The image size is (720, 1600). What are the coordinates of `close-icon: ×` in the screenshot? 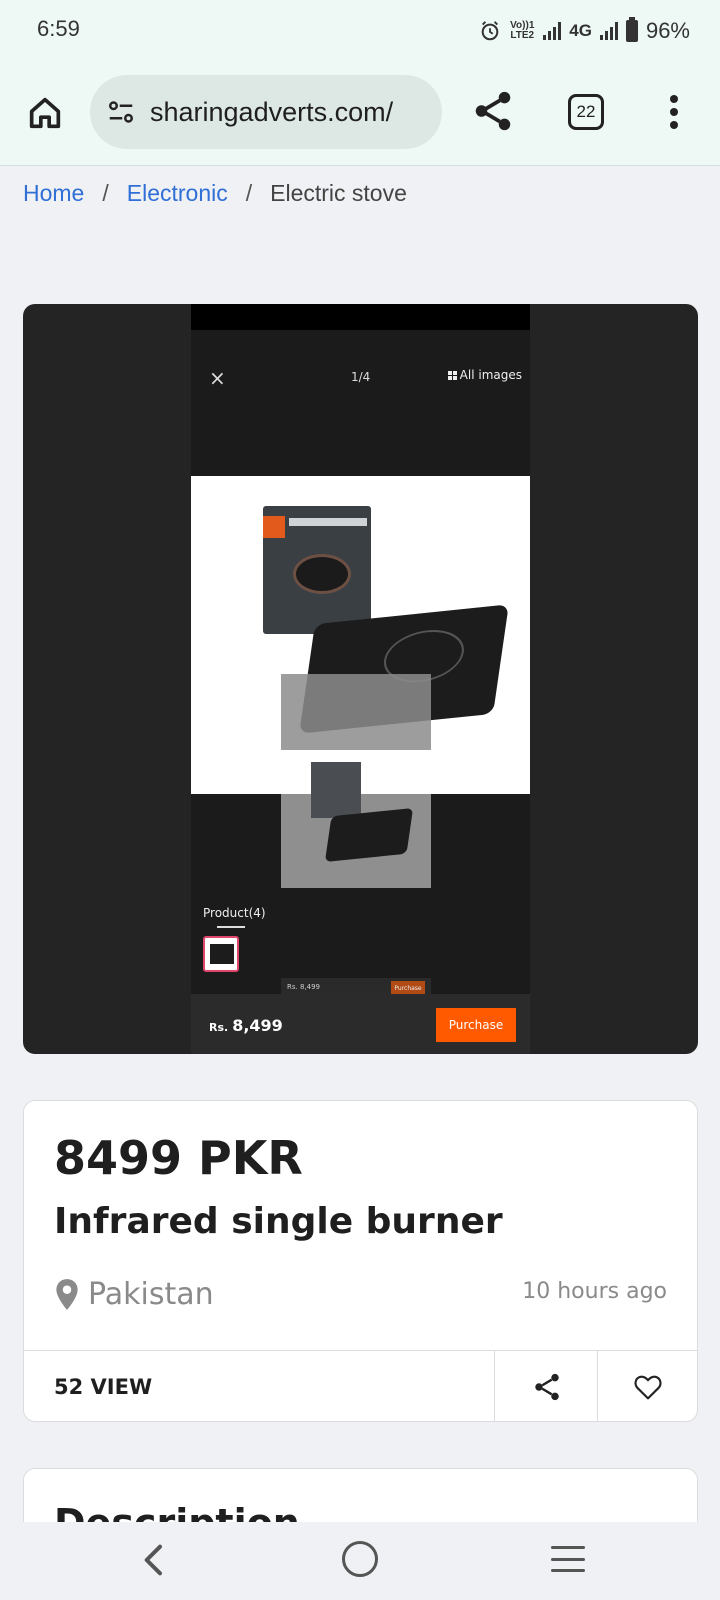 It's located at (217, 378).